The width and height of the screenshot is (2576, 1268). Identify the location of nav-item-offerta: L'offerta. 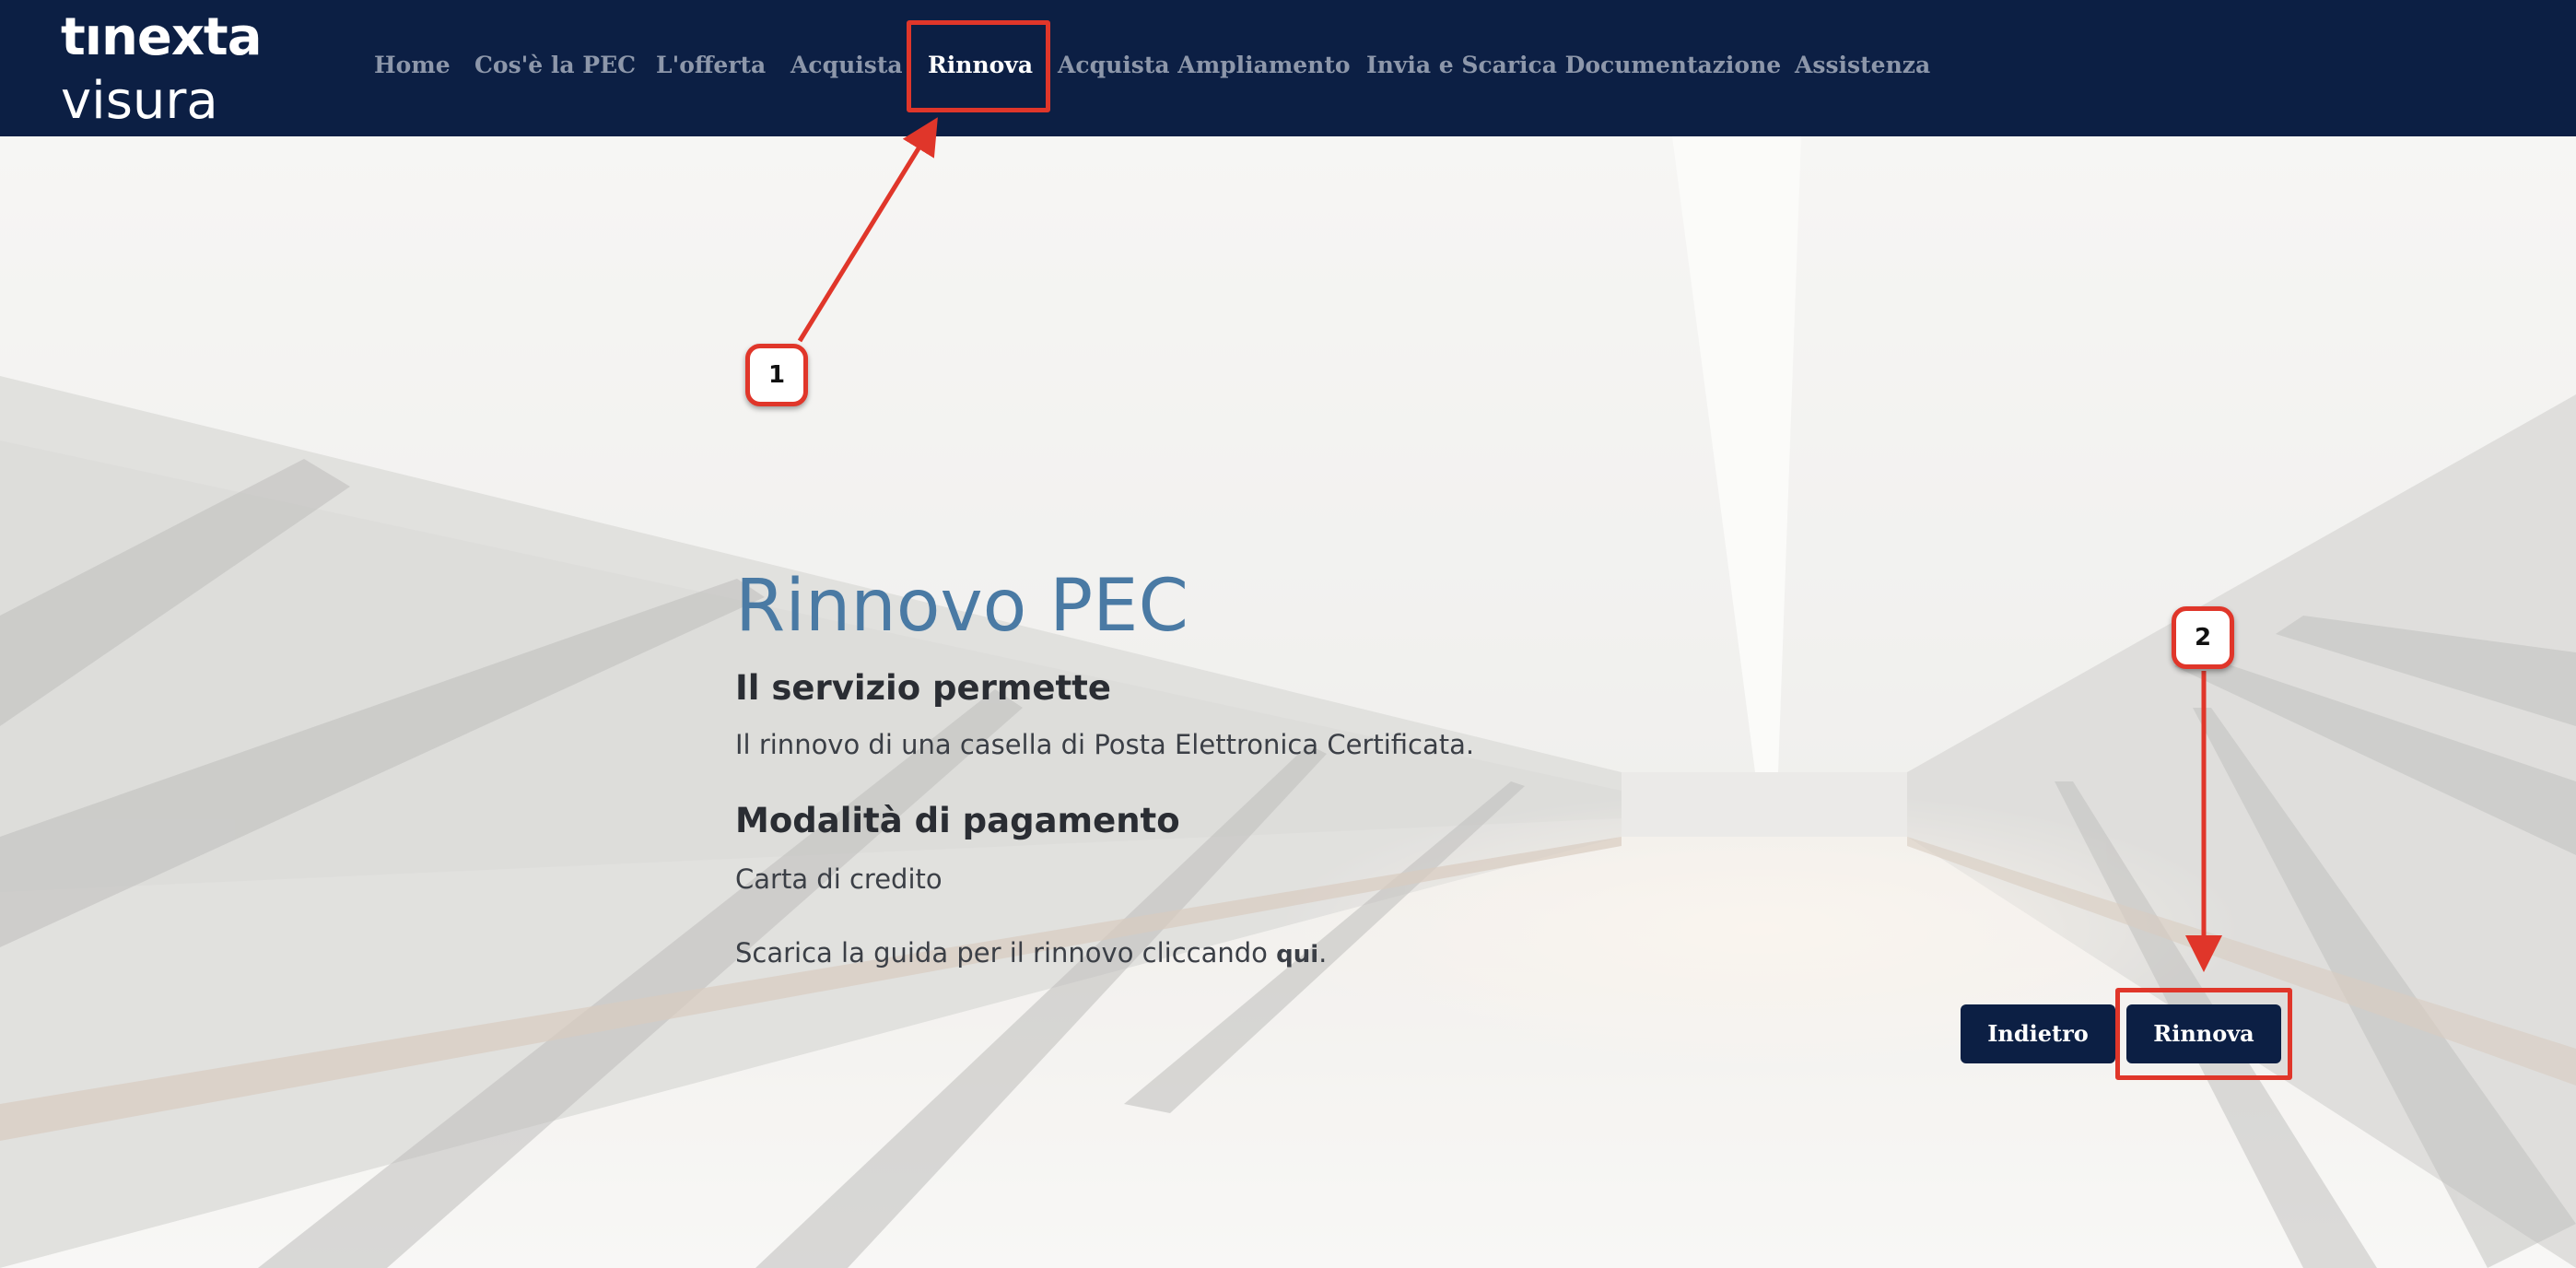
(711, 65).